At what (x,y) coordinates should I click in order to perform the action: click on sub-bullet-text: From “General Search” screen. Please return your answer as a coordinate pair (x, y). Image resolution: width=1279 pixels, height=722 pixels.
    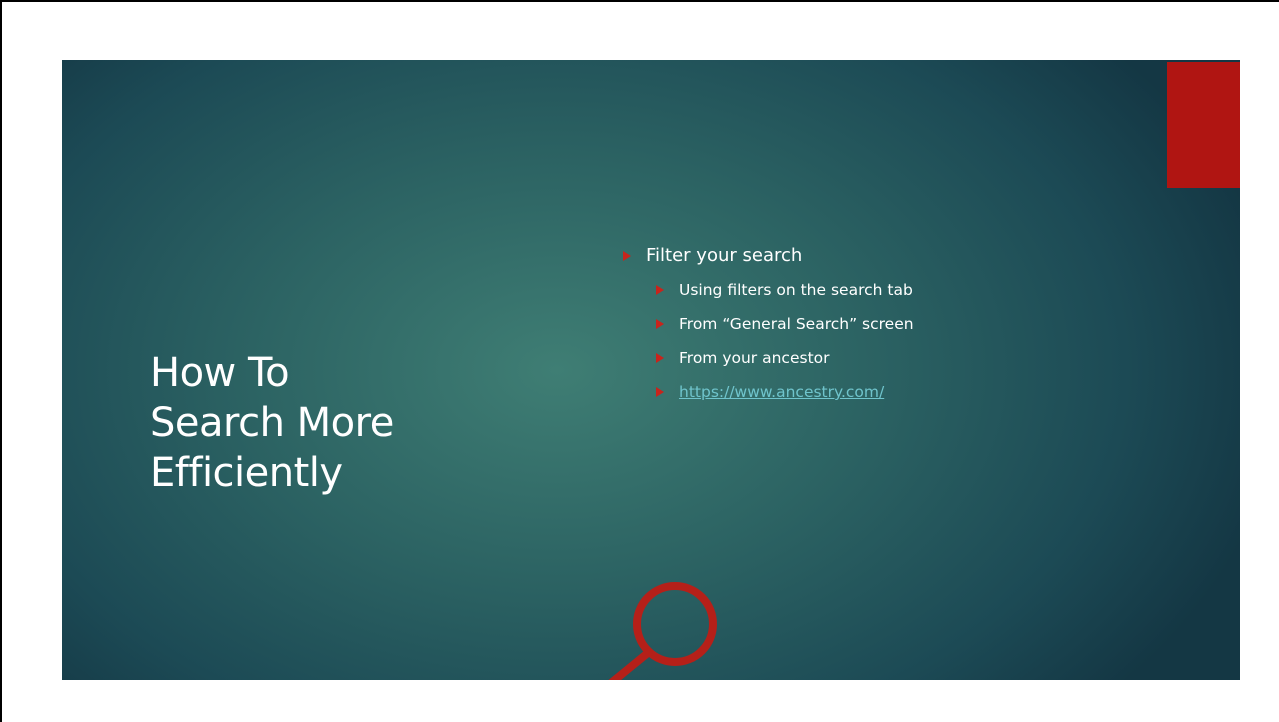
    Looking at the image, I should click on (796, 324).